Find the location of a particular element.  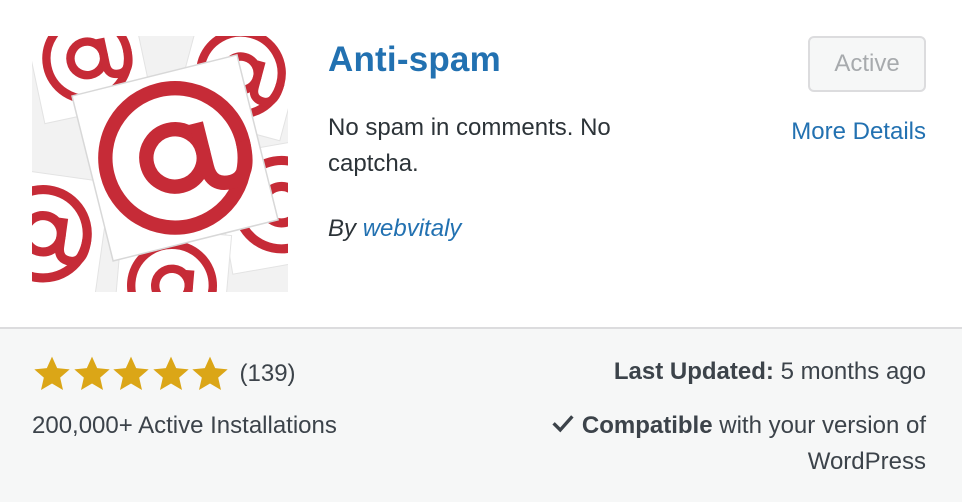

star-rating: (139) is located at coordinates (164, 374).